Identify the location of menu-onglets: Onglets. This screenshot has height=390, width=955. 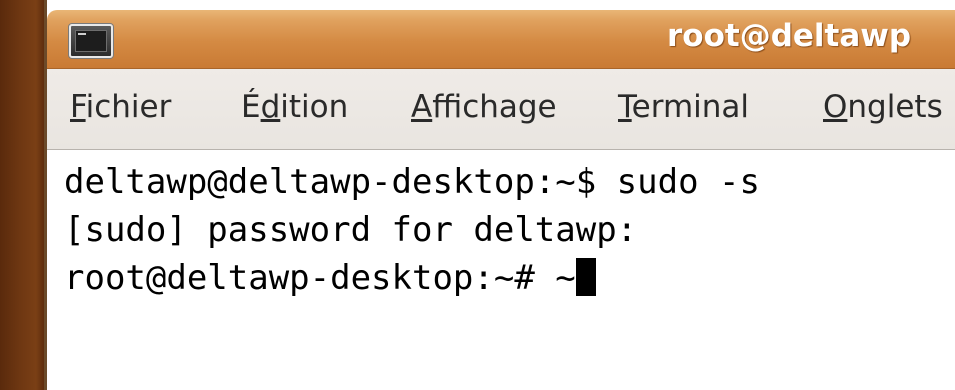
(883, 107).